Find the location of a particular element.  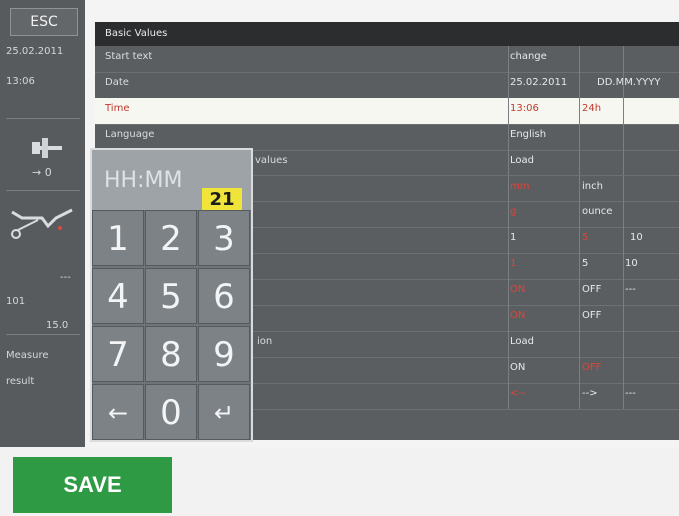

key-3: 3 is located at coordinates (224, 238).